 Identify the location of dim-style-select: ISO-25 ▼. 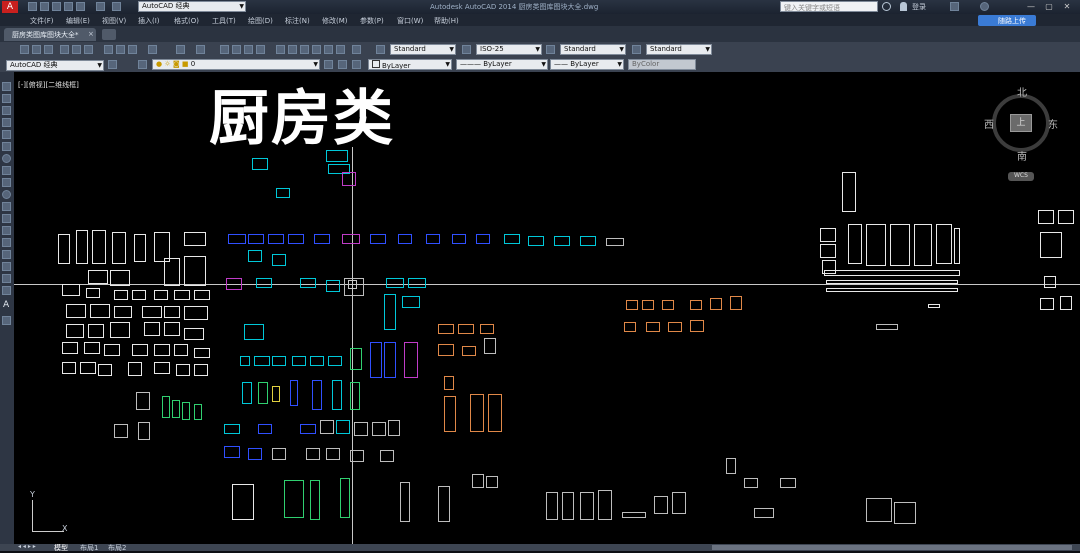
(509, 49).